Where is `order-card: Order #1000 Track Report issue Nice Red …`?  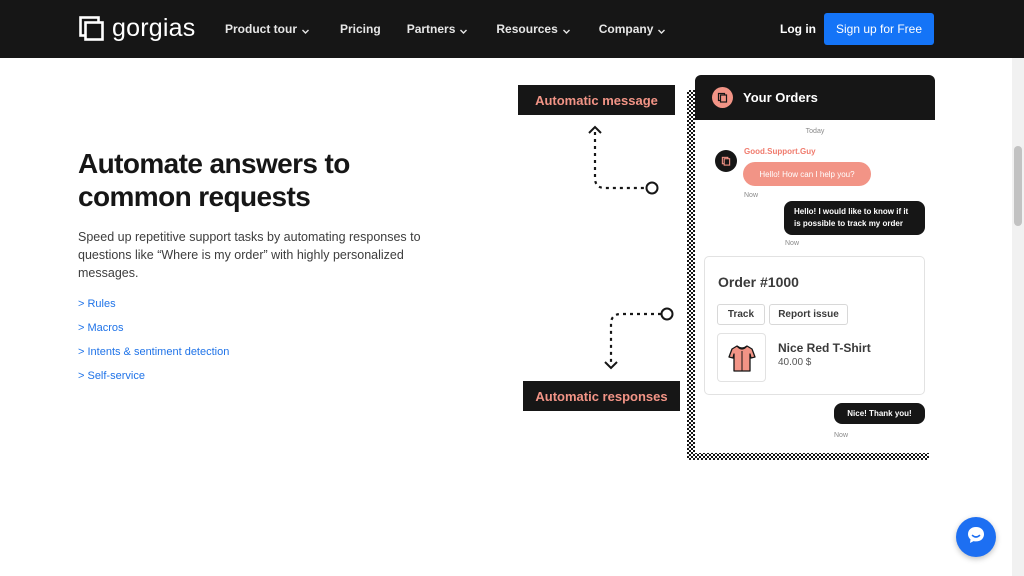
order-card: Order #1000 Track Report issue Nice Red … is located at coordinates (814, 325).